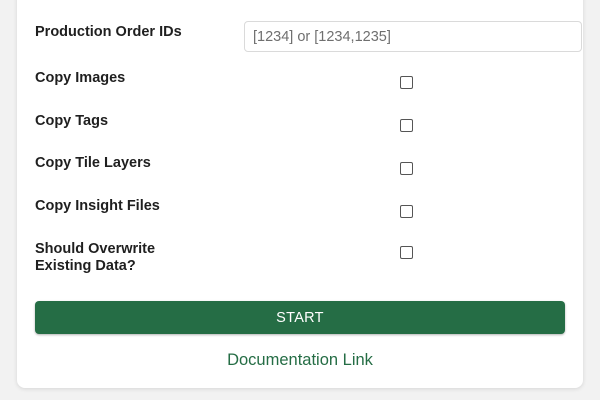  I want to click on copy-images-checkbox, so click(406, 82).